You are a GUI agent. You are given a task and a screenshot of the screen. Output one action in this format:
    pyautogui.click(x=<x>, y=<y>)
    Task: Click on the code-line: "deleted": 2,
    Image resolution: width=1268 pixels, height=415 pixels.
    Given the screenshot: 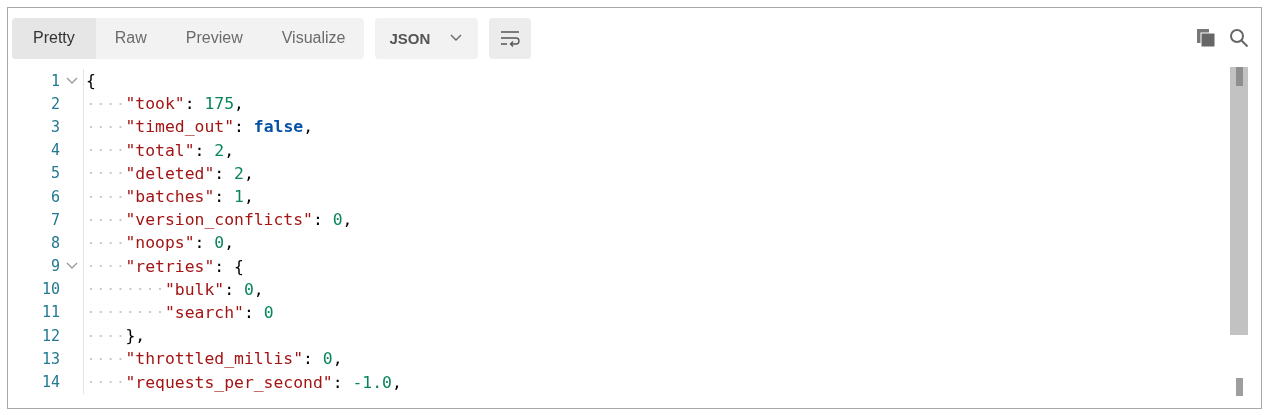 What is the action you would take?
    pyautogui.click(x=189, y=173)
    